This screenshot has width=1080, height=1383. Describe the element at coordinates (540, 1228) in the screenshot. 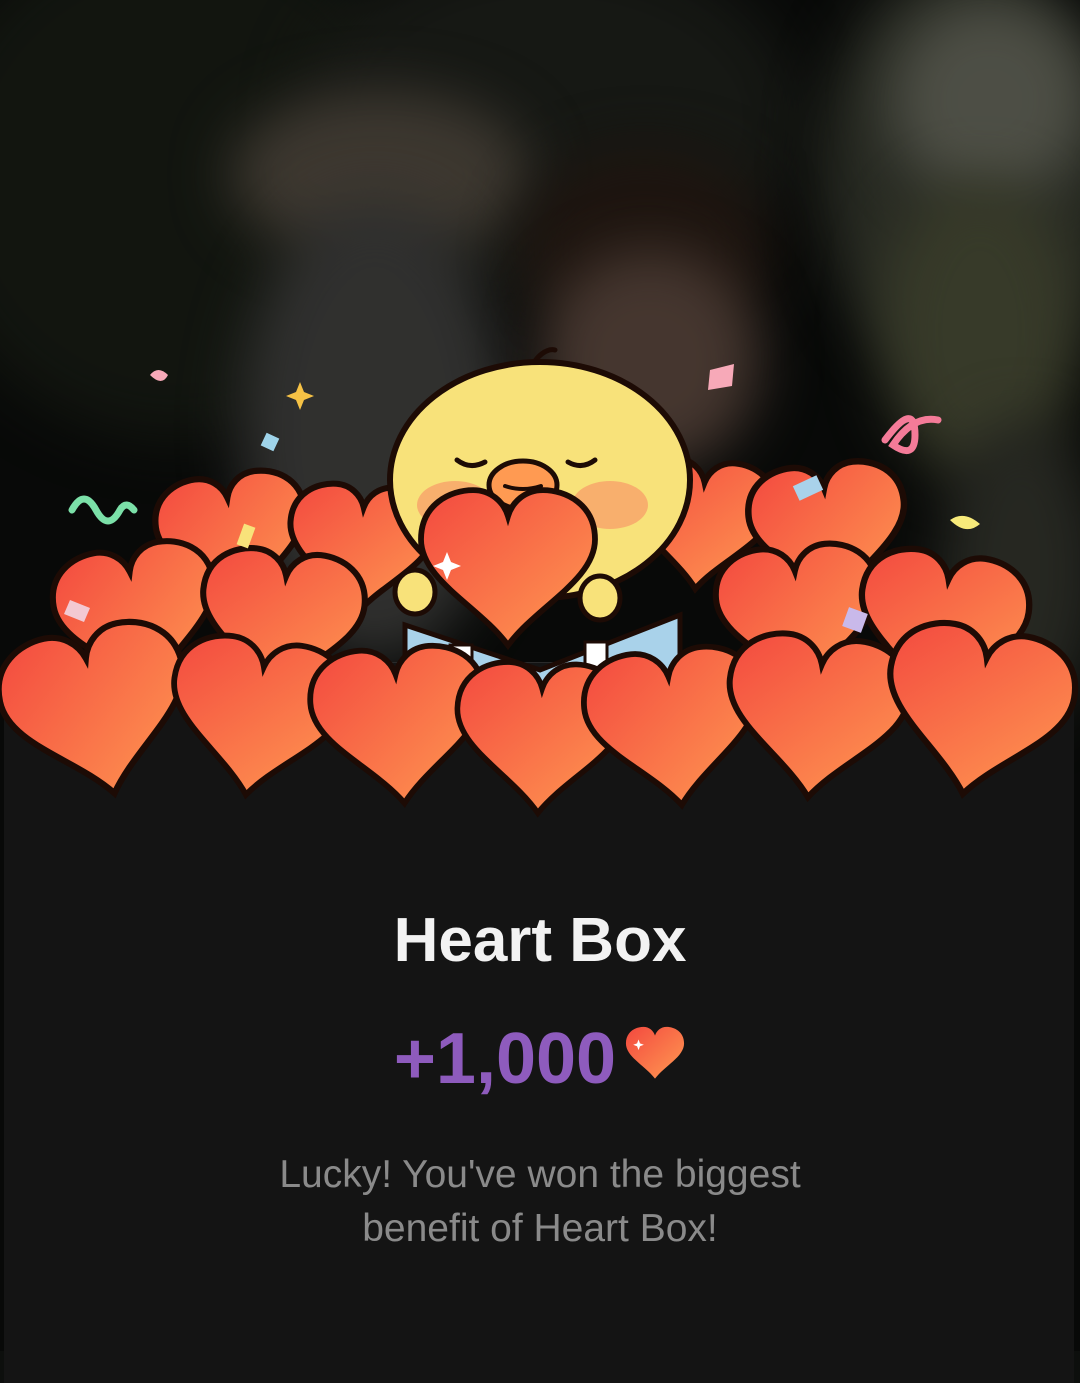

I see `reward-message-line: benefit of Heart Box!` at that location.